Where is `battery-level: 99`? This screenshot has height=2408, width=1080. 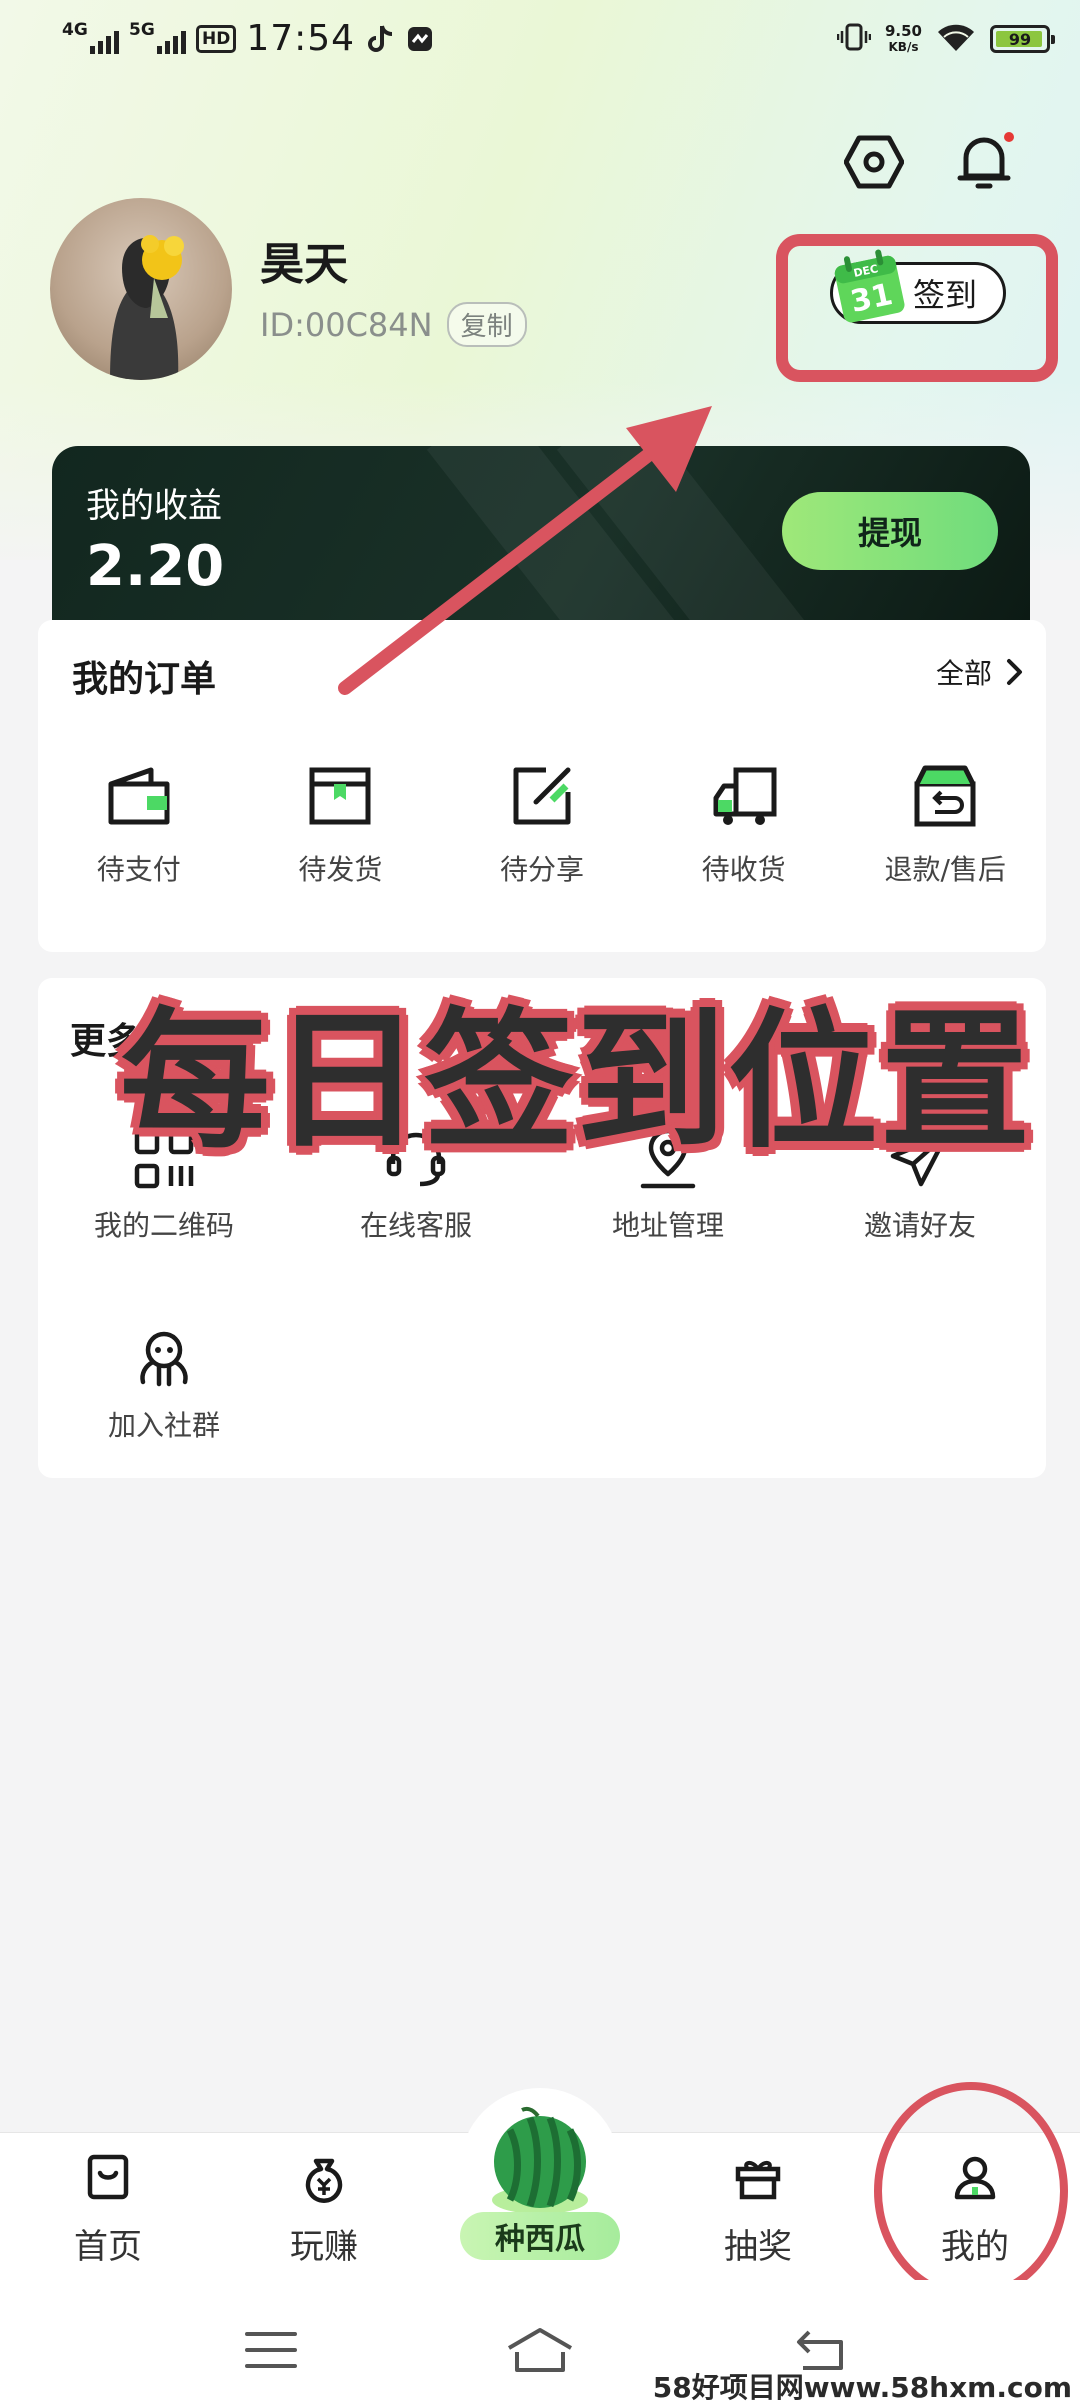 battery-level: 99 is located at coordinates (1020, 39).